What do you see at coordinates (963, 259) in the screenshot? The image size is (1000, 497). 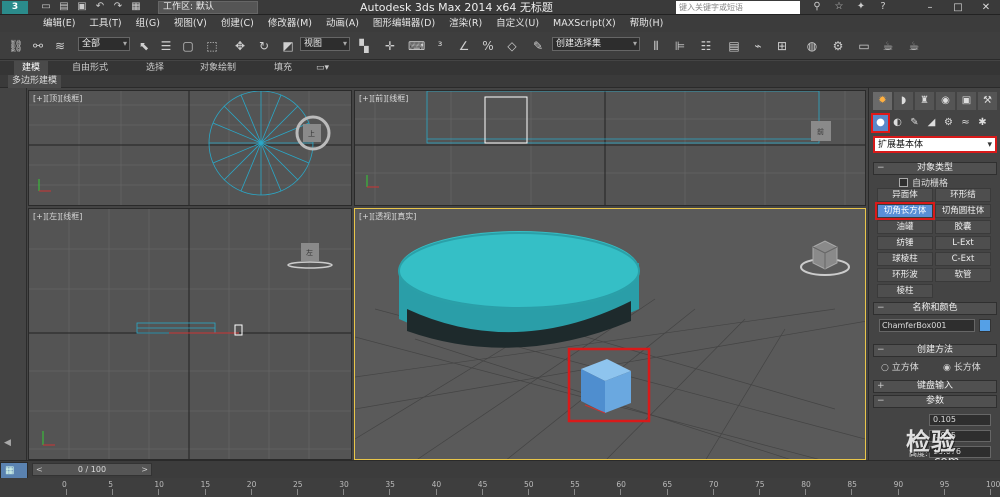 I see `c-ext-button: C-Ext` at bounding box center [963, 259].